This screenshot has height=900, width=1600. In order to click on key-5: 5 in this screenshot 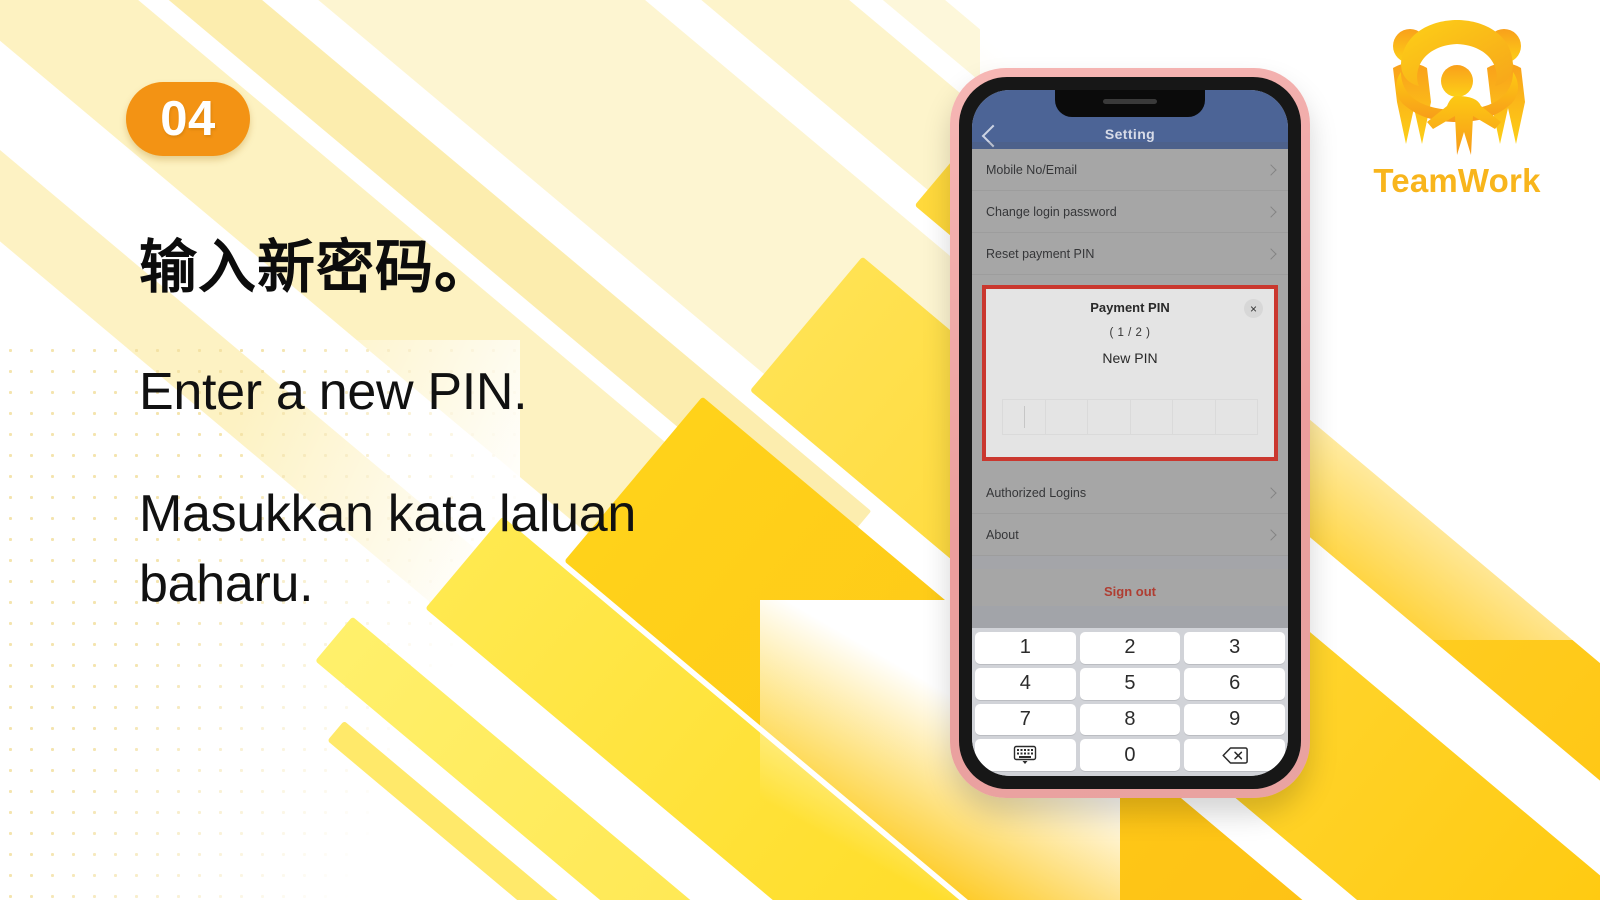, I will do `click(1130, 683)`.